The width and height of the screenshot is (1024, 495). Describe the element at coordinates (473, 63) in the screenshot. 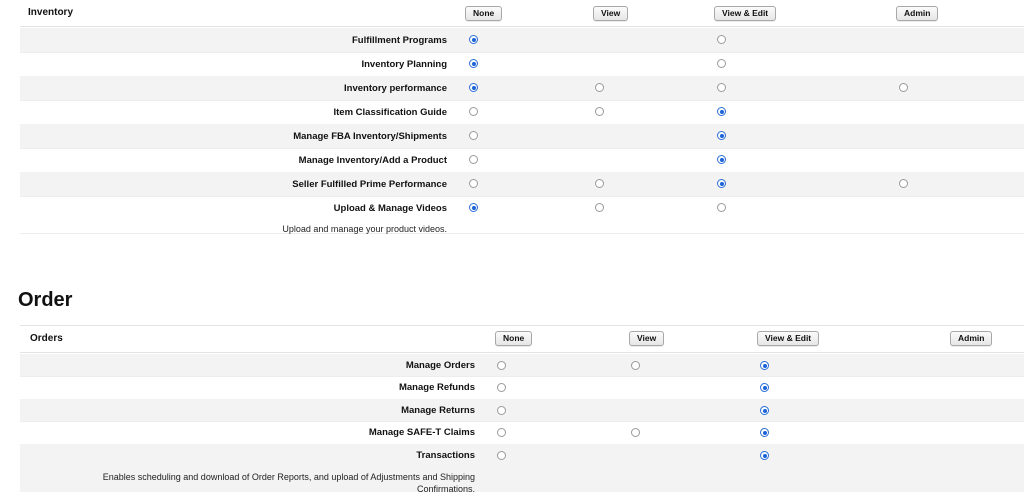

I see `radio-inventory-planning-none` at that location.